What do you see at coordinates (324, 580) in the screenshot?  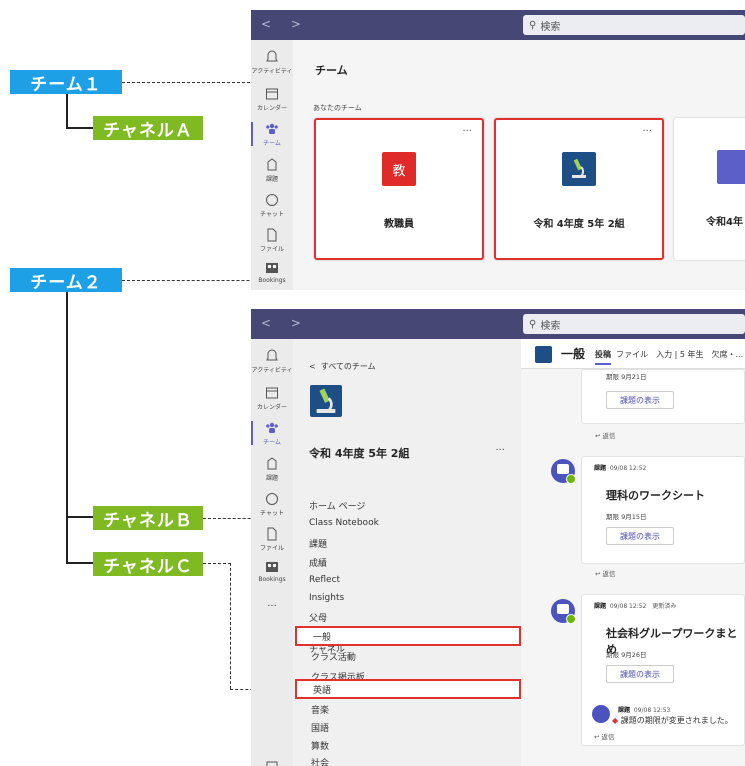 I see `team-link-reflect: Reflect` at bounding box center [324, 580].